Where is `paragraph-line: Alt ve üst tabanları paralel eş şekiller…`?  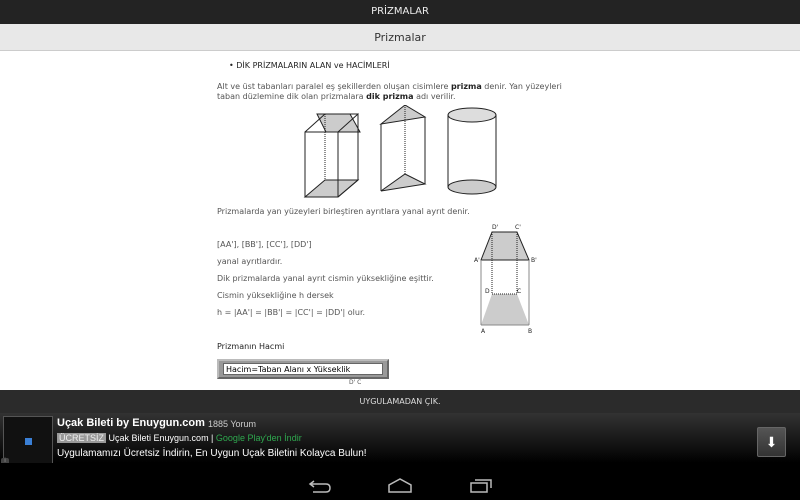 paragraph-line: Alt ve üst tabanları paralel eş şekiller… is located at coordinates (389, 86).